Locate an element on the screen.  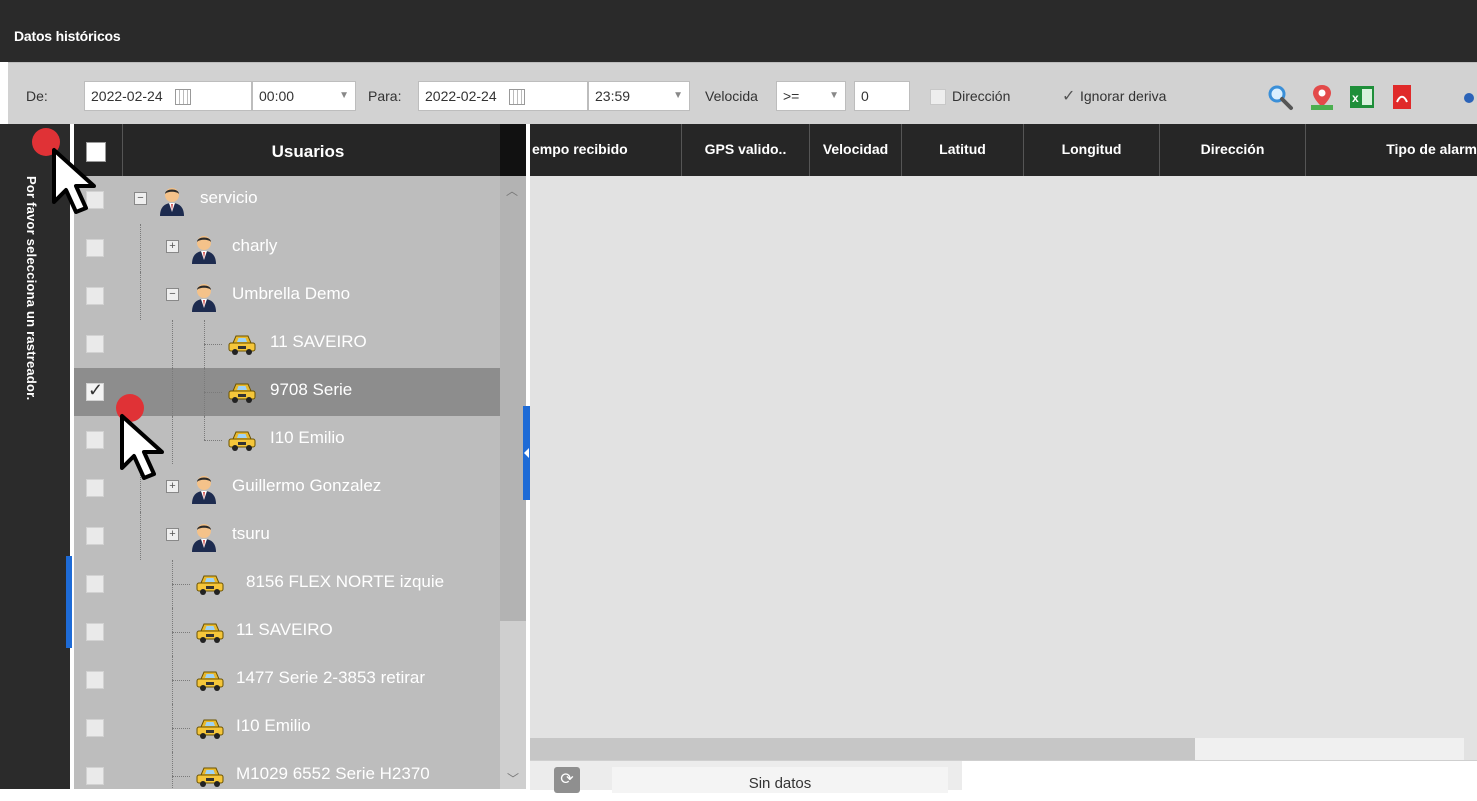
grid-column-header: empo recibido is located at coordinates (606, 150).